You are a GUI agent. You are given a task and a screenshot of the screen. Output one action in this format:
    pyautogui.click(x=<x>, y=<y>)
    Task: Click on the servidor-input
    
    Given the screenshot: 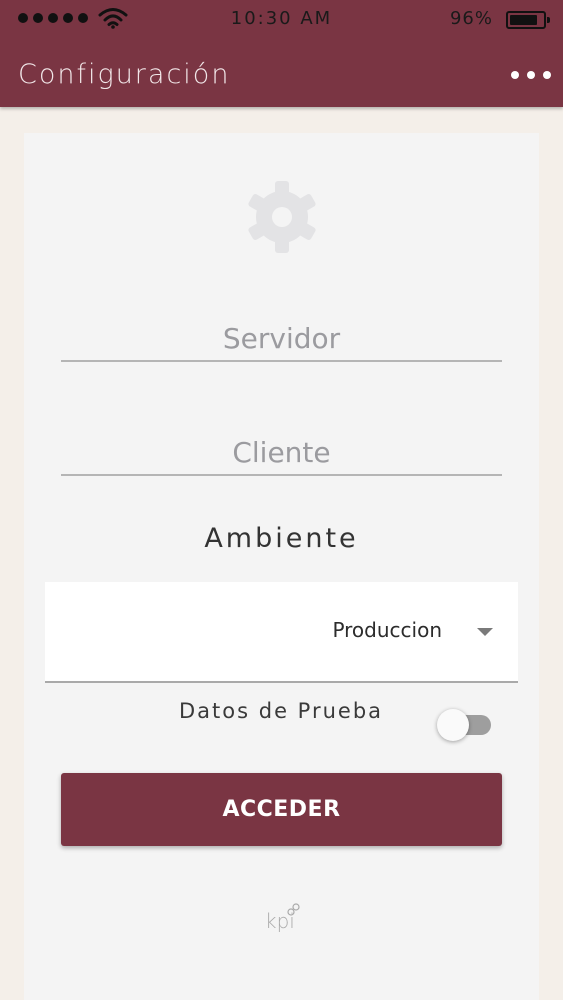 What is the action you would take?
    pyautogui.click(x=281, y=339)
    